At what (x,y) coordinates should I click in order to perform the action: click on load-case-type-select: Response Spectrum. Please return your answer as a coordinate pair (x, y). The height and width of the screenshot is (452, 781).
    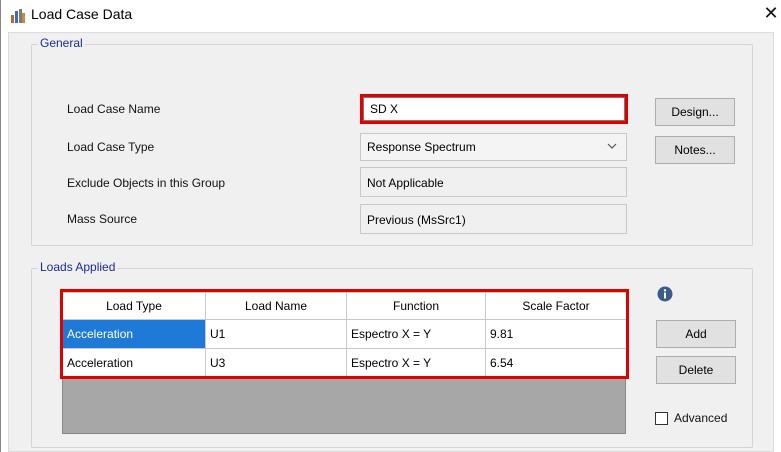
    Looking at the image, I should click on (493, 147).